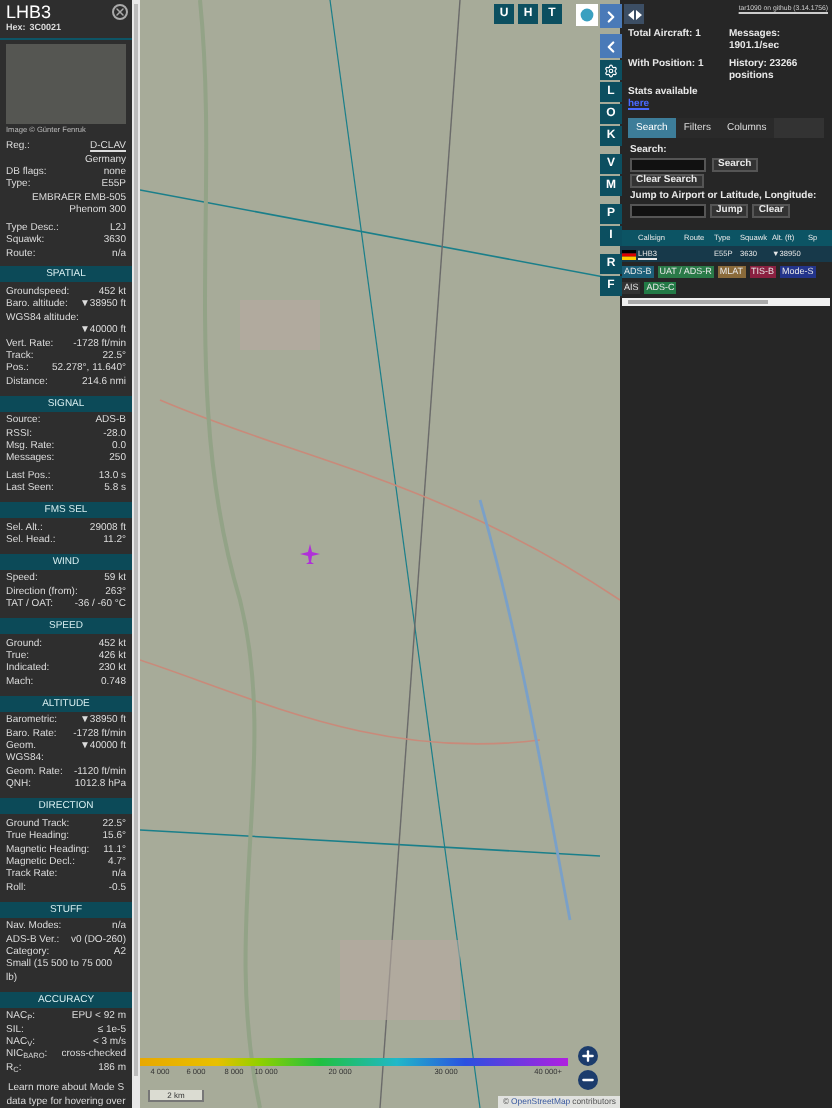 The height and width of the screenshot is (1108, 832). What do you see at coordinates (588, 1080) in the screenshot?
I see `zoom-out-button` at bounding box center [588, 1080].